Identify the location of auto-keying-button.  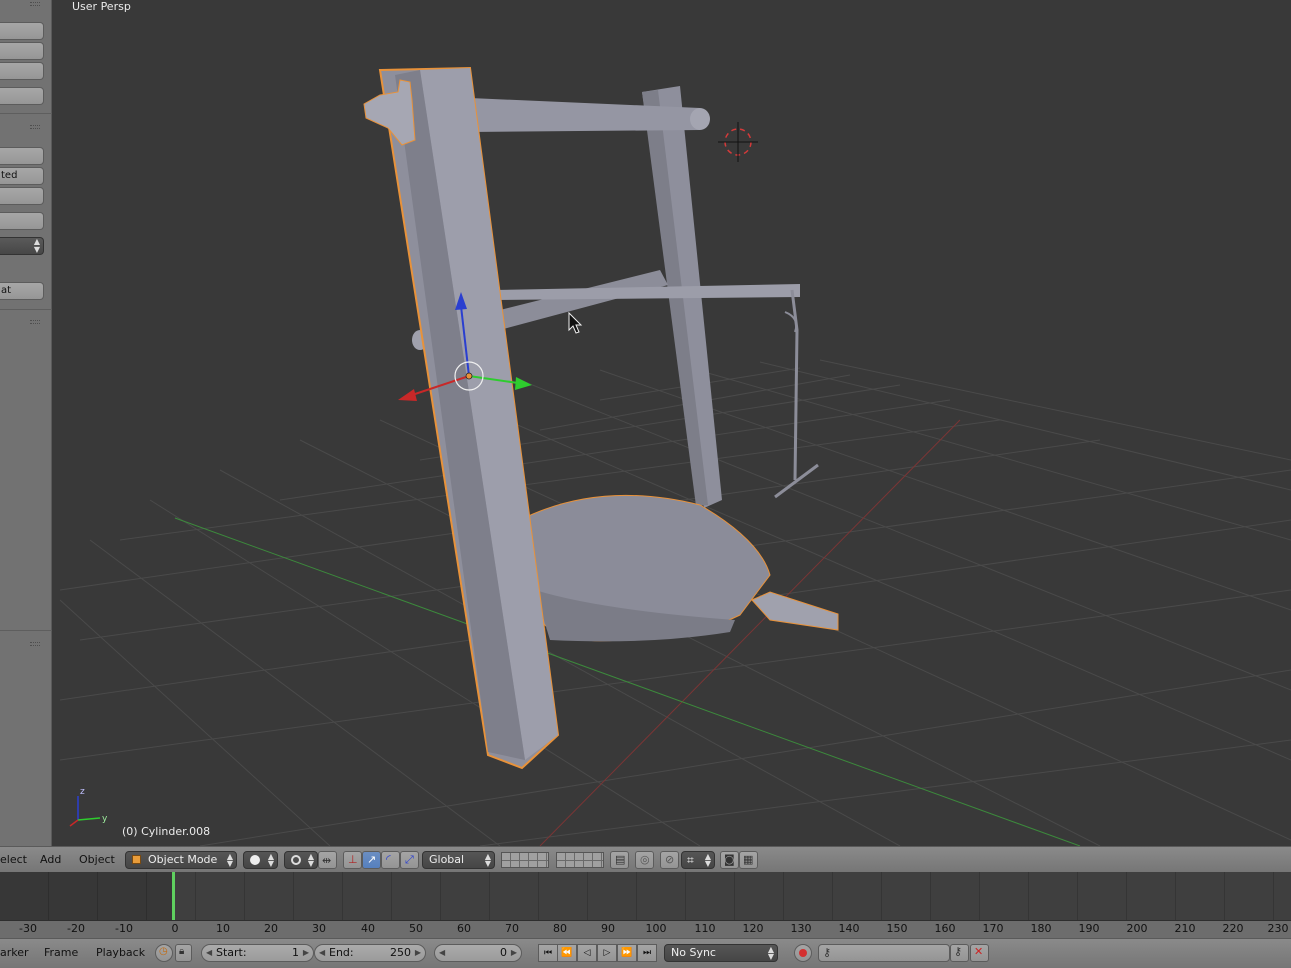
(803, 953).